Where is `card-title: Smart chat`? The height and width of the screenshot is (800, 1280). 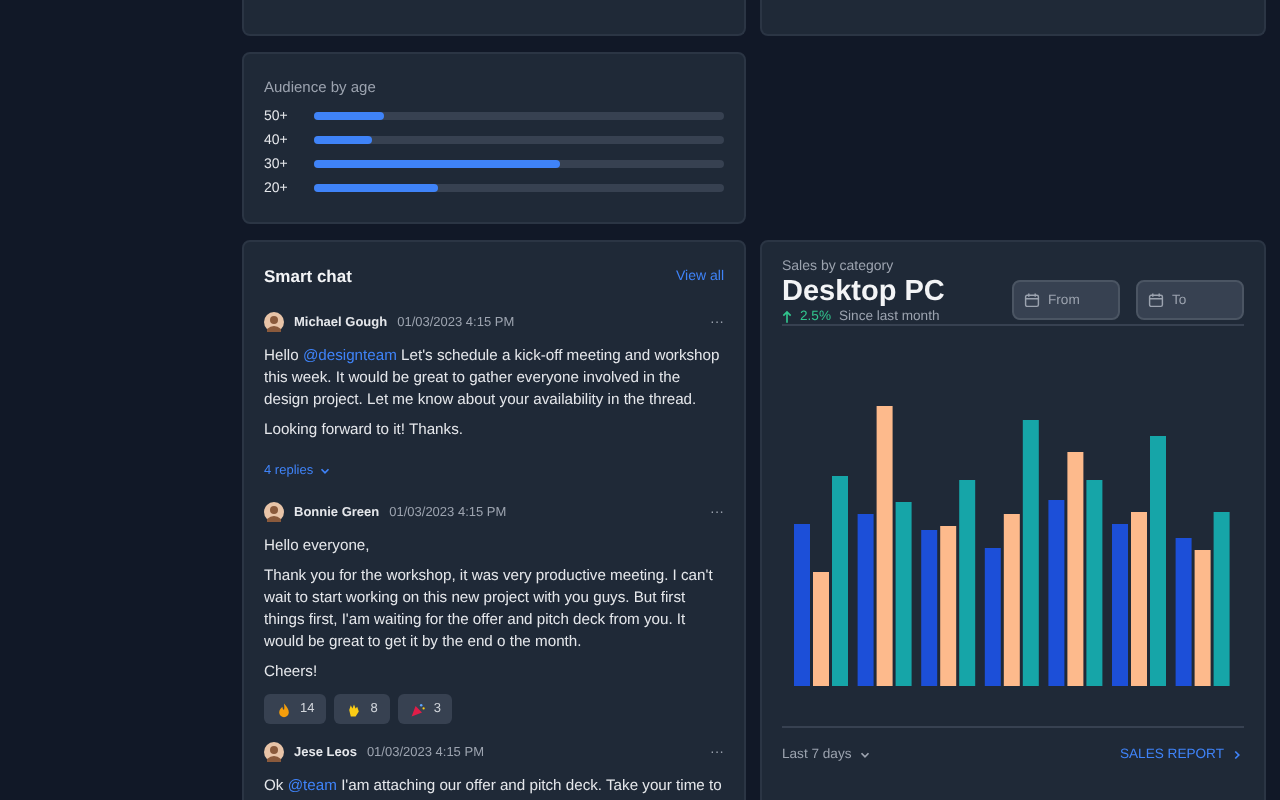 card-title: Smart chat is located at coordinates (308, 276).